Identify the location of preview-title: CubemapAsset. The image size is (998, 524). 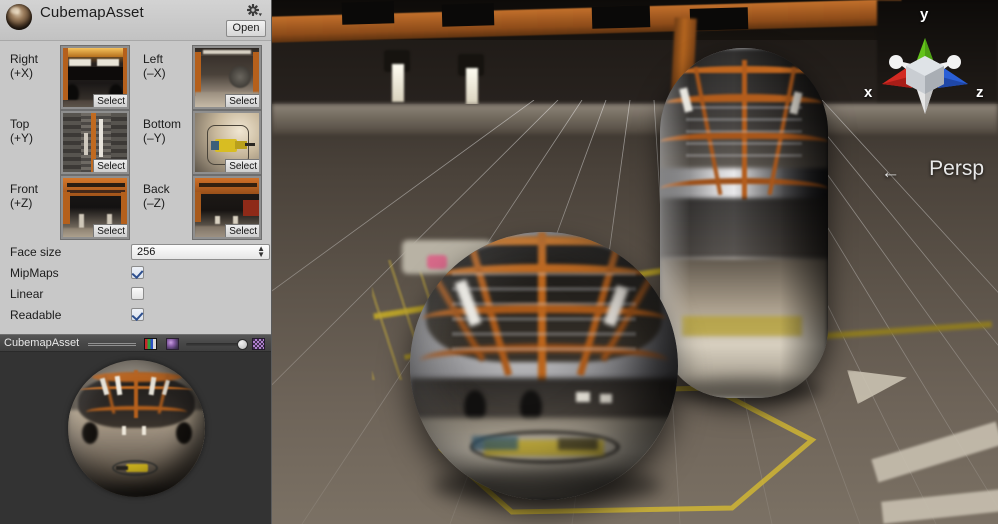
(42, 343).